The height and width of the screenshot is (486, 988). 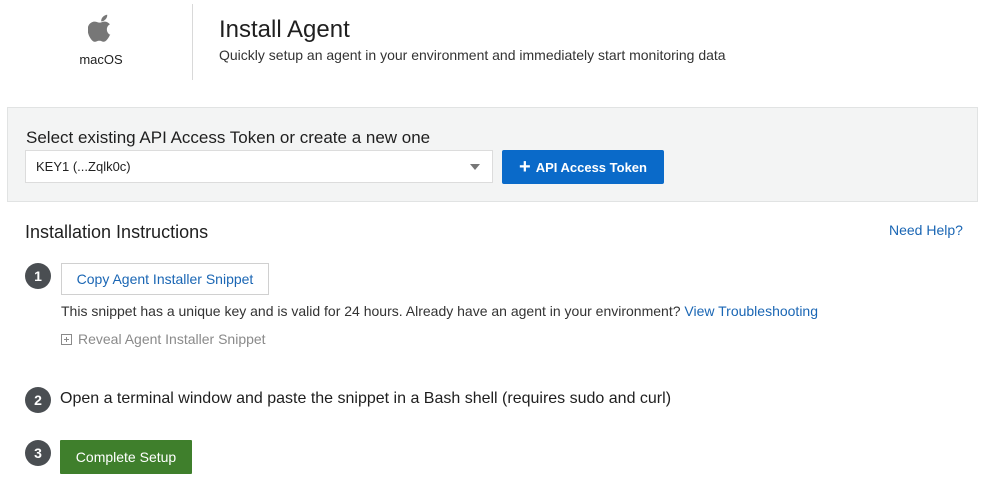 What do you see at coordinates (192, 42) in the screenshot?
I see `header-divider` at bounding box center [192, 42].